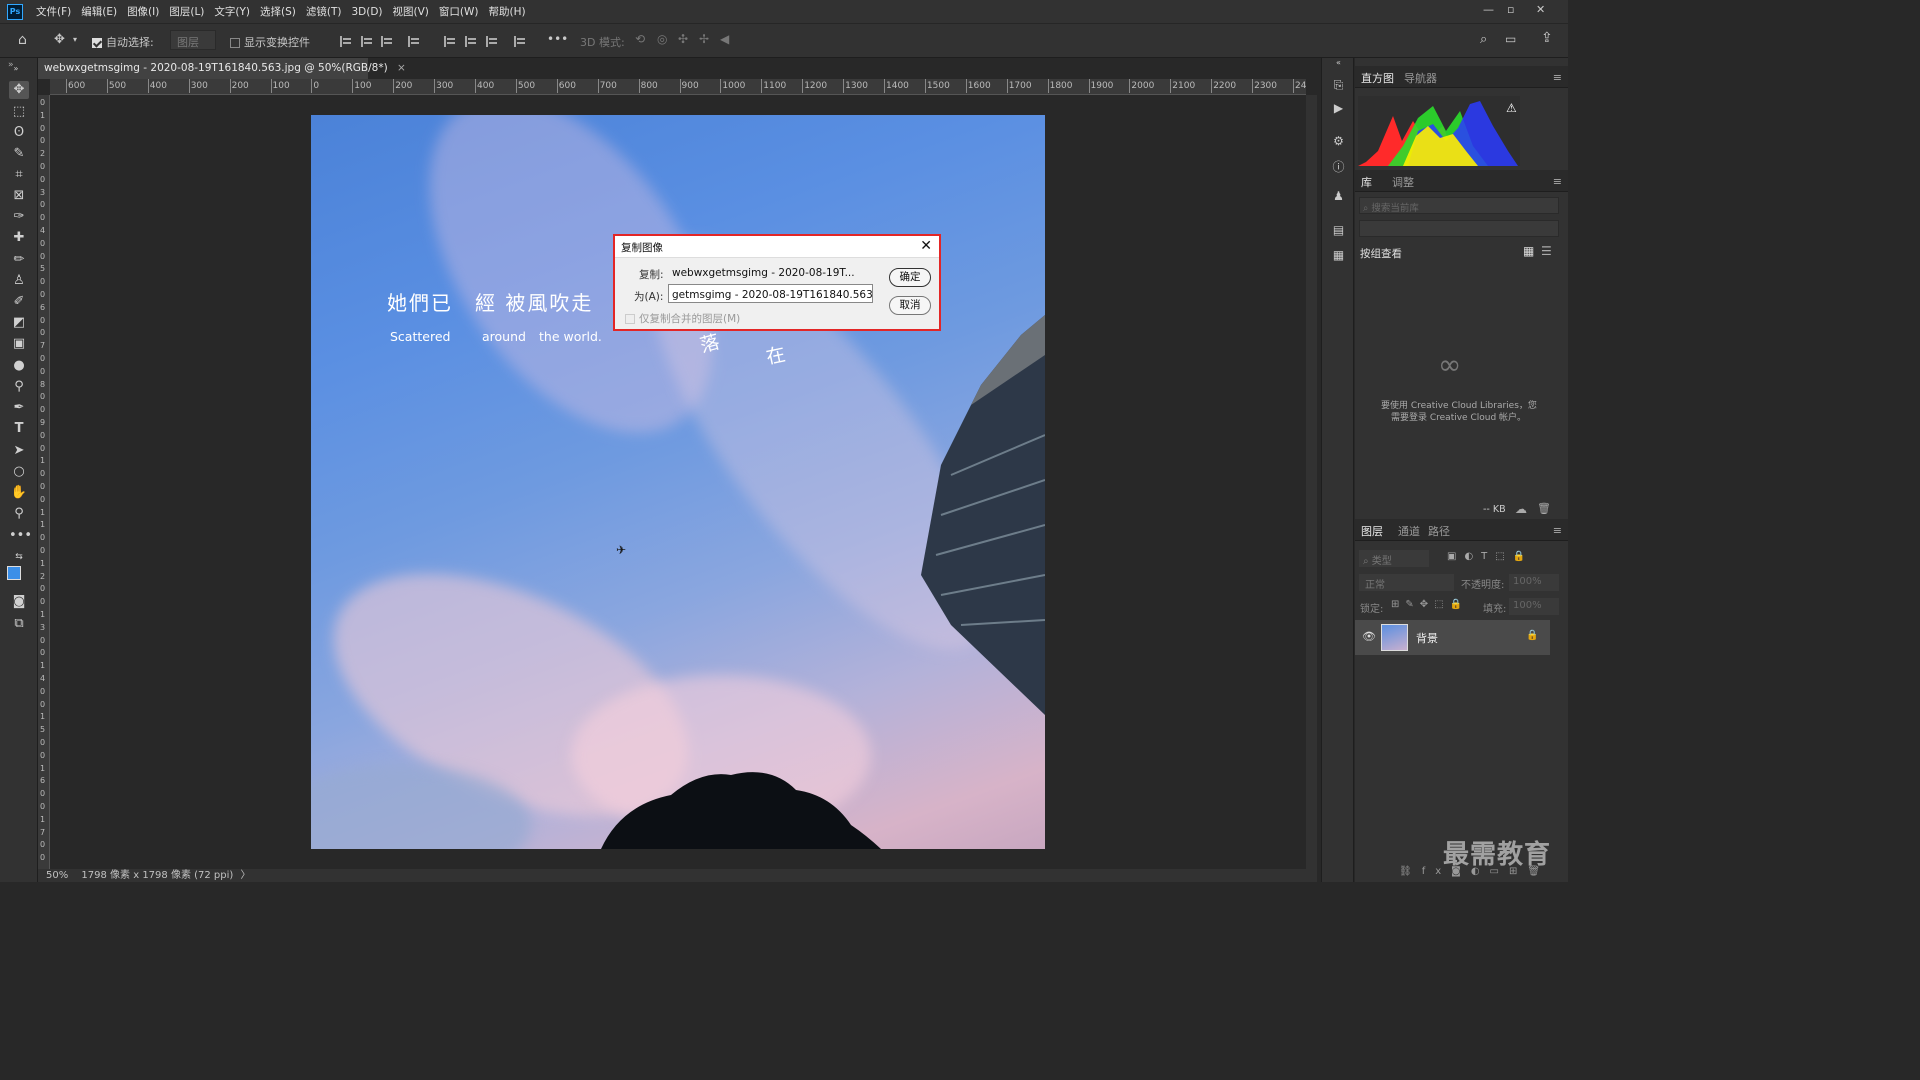 This screenshot has width=1920, height=1080. Describe the element at coordinates (1521, 509) in the screenshot. I see `cloud-sync-icon: ☁` at that location.